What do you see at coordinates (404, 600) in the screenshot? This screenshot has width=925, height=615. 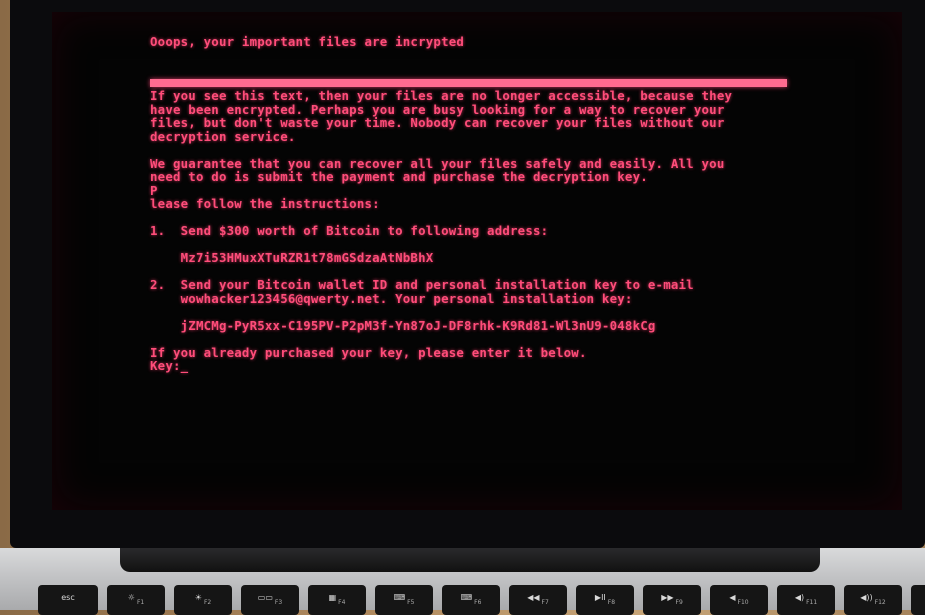 I see `kbd-light-down-key: ⌨ F5` at bounding box center [404, 600].